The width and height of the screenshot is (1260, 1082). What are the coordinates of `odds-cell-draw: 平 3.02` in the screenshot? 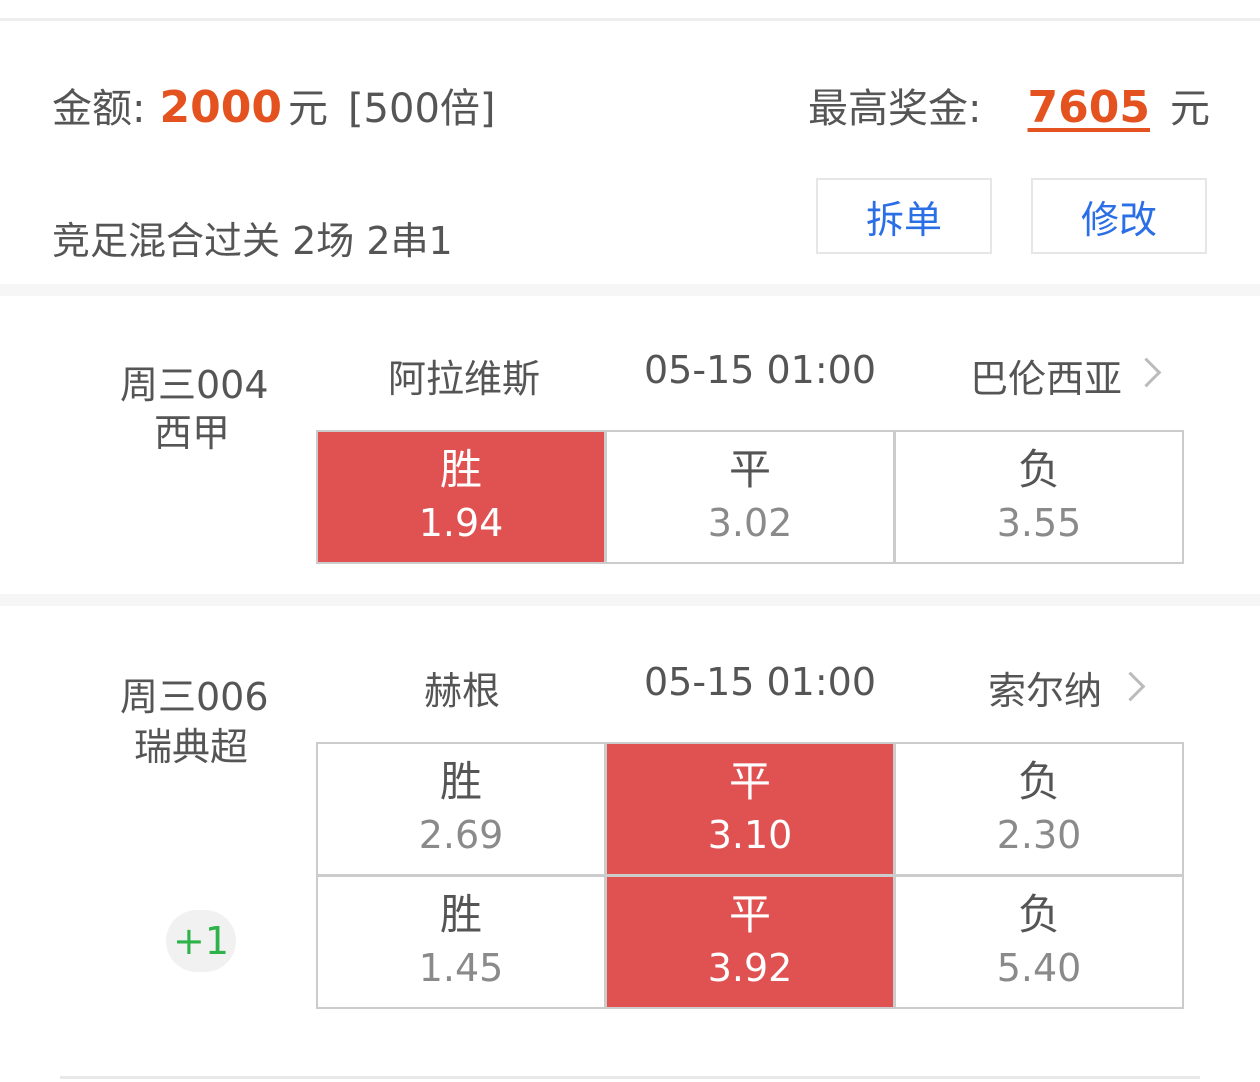 It's located at (751, 497).